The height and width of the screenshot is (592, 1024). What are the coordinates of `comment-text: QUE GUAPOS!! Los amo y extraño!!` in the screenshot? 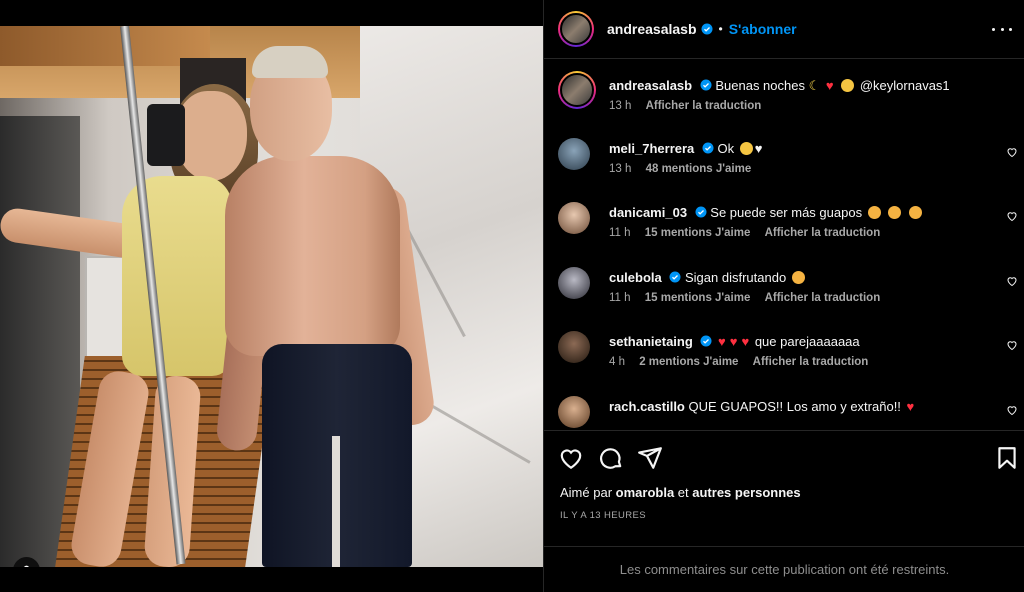 It's located at (794, 406).